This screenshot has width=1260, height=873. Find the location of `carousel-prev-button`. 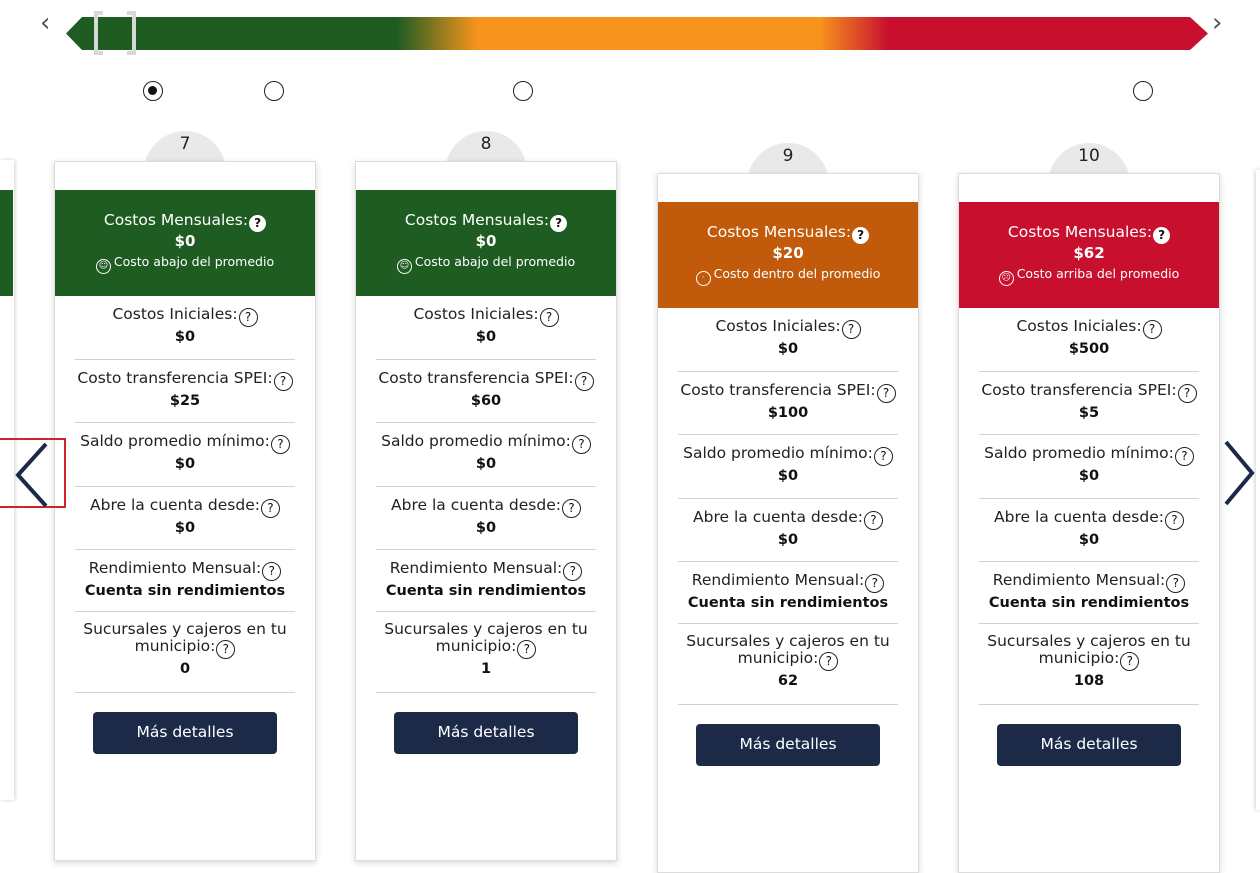

carousel-prev-button is located at coordinates (33, 473).